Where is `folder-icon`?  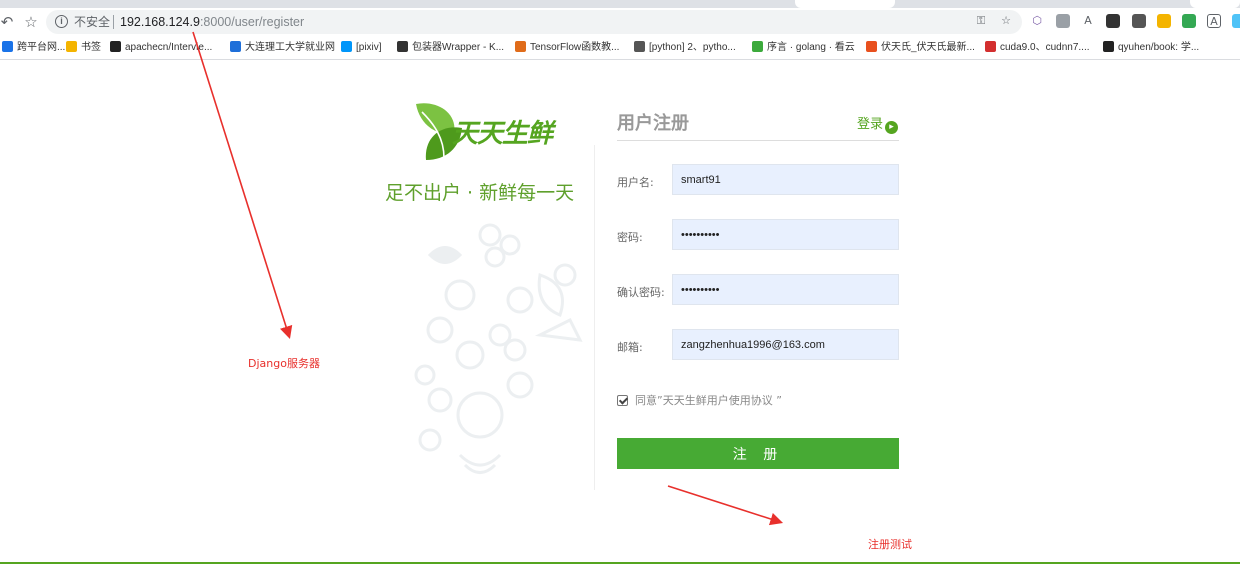
folder-icon is located at coordinates (71, 46).